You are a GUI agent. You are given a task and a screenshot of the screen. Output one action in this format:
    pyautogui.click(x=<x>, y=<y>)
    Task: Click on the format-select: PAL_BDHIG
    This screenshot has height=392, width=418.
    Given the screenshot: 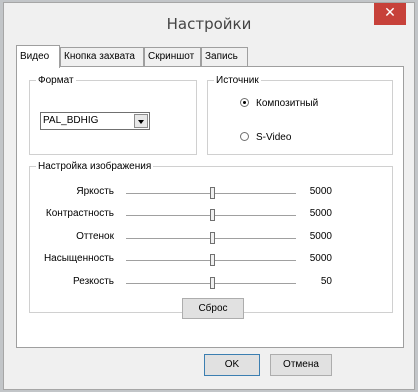 What is the action you would take?
    pyautogui.click(x=95, y=121)
    